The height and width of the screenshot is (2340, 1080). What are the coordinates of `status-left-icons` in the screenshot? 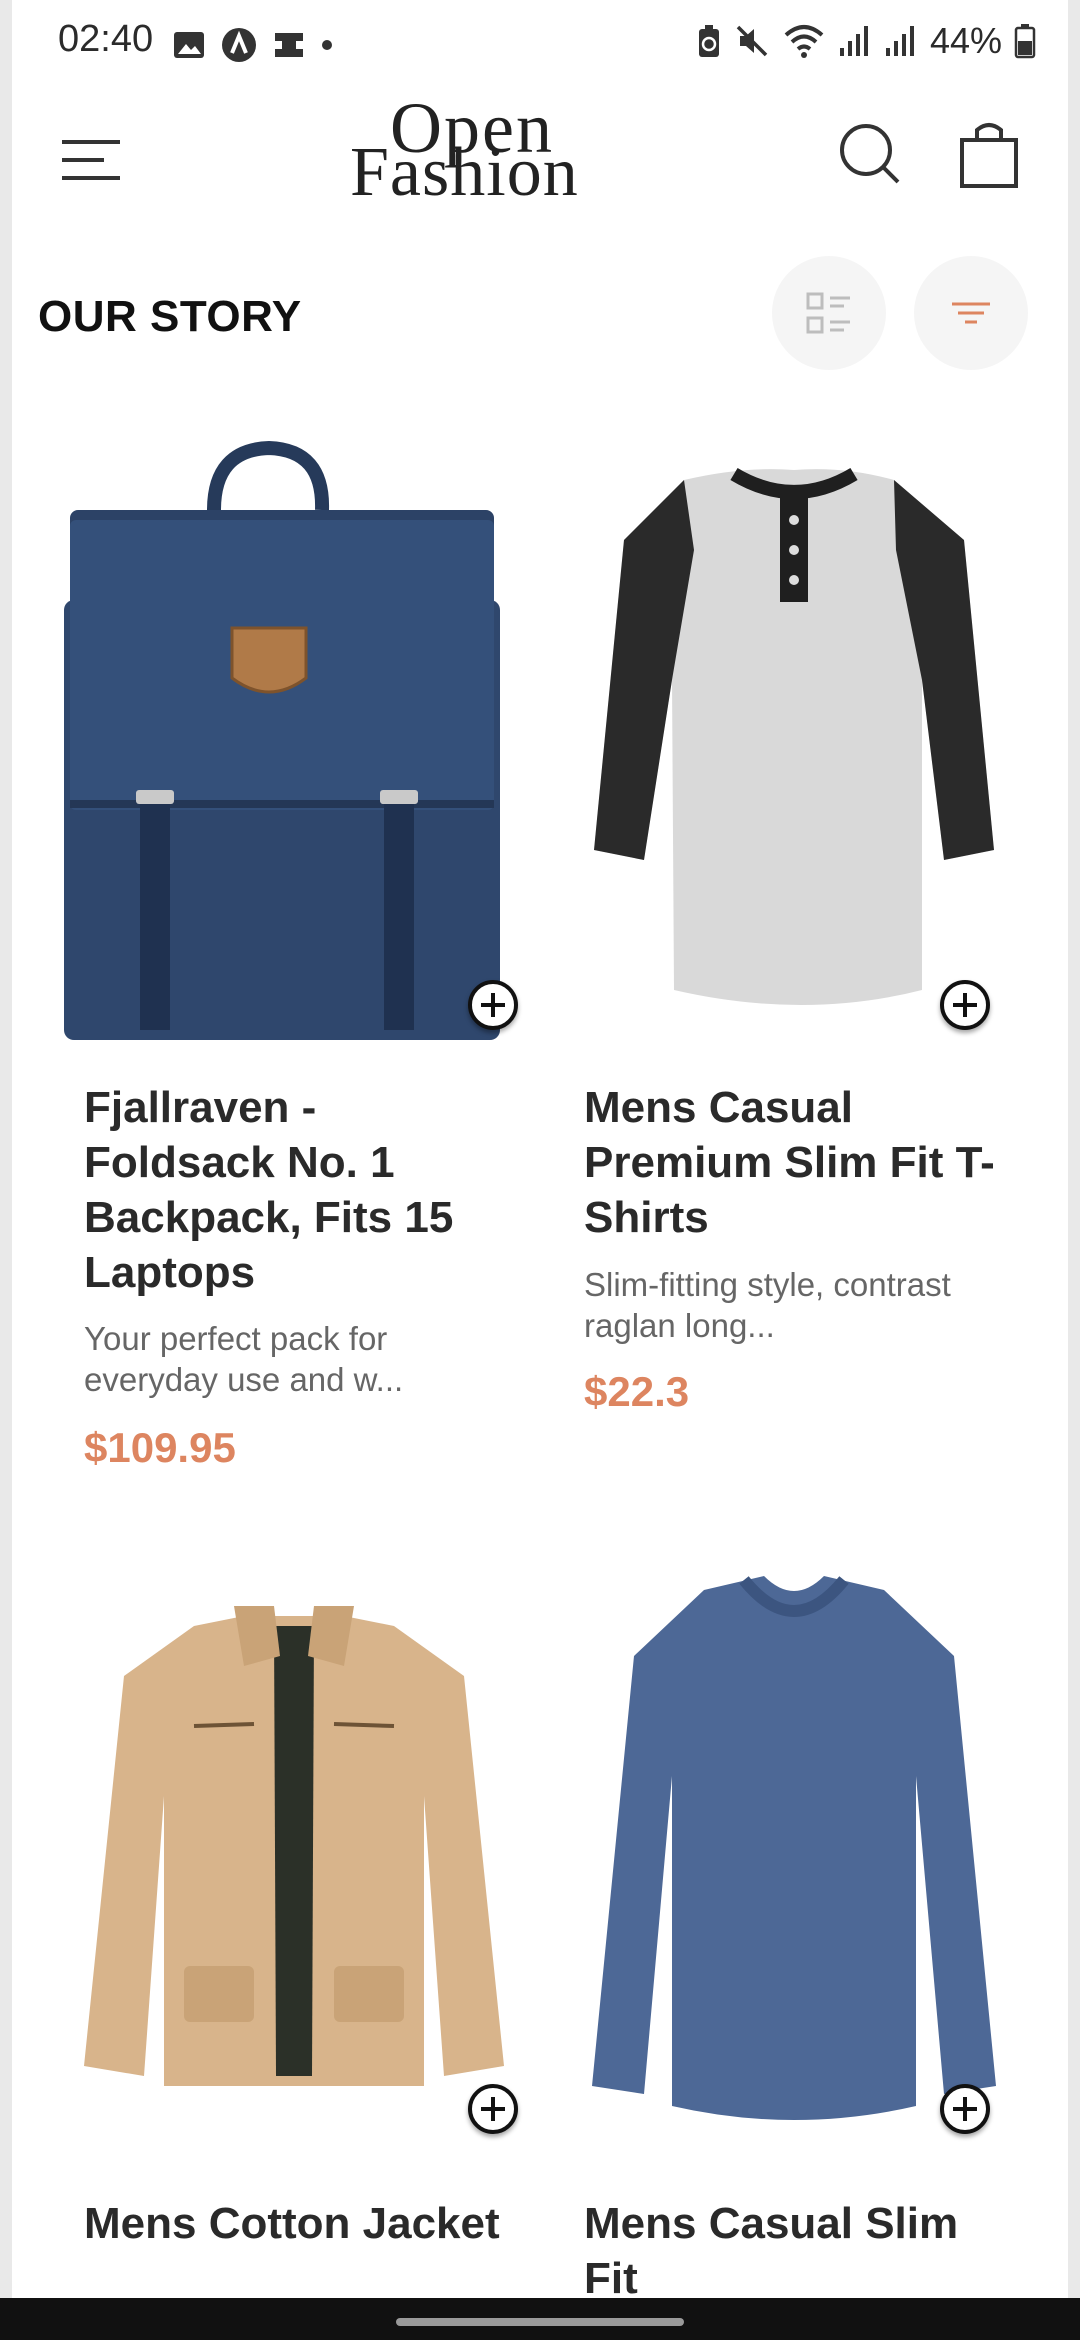 It's located at (253, 45).